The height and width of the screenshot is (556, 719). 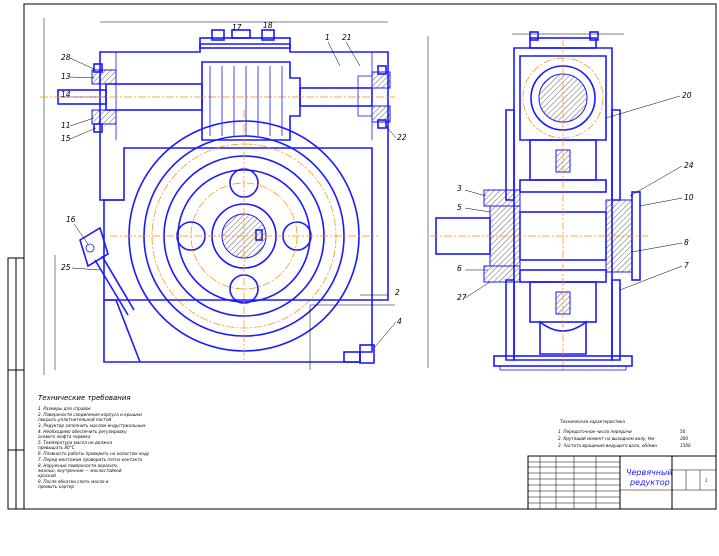 I want to click on requirement-line: краской, so click(x=47, y=475).